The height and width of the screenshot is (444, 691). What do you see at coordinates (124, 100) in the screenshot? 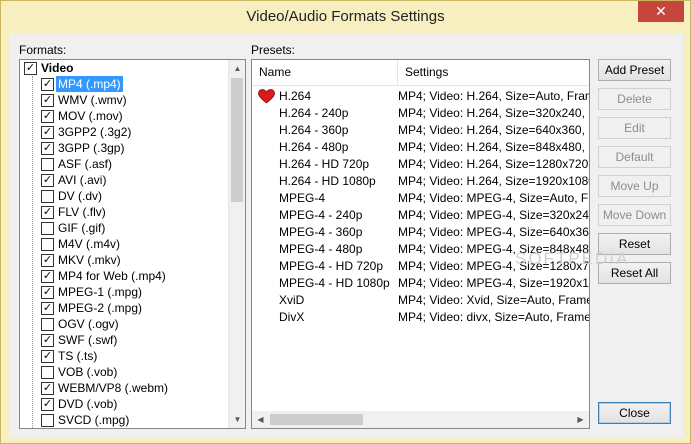
I see `format-item: ✓ WMV (.wmv)` at bounding box center [124, 100].